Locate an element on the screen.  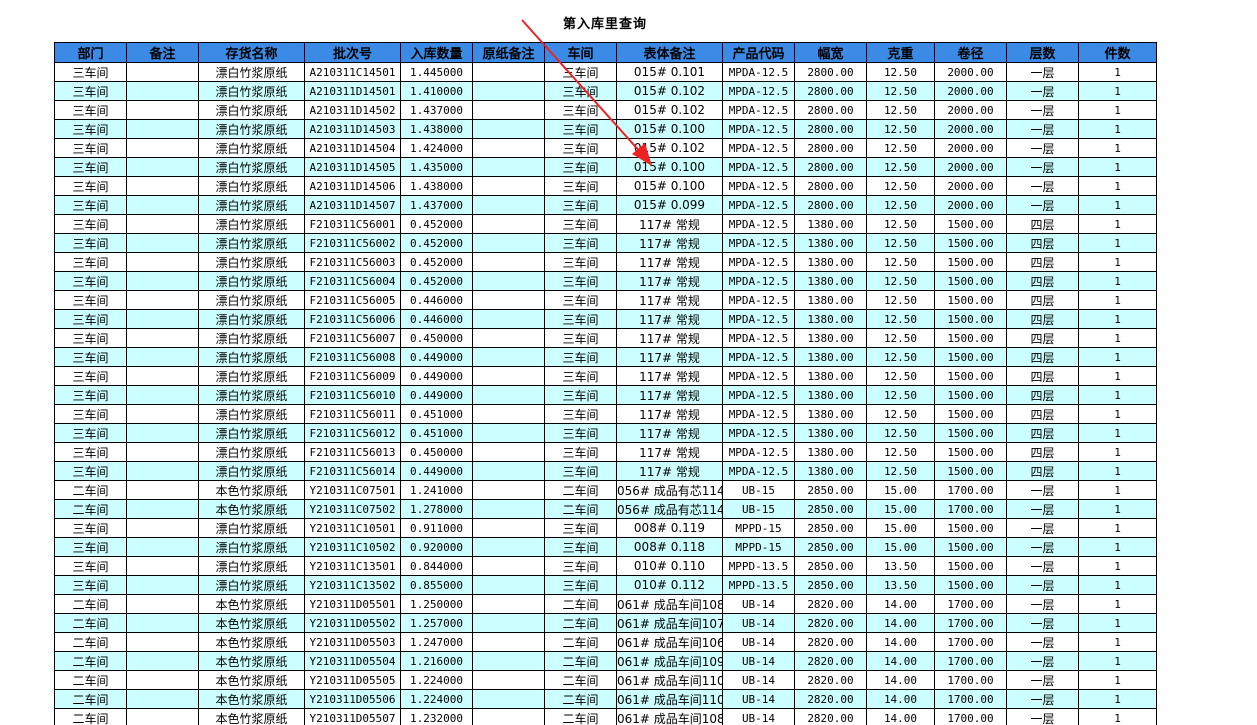
table-cell: 2000.00 is located at coordinates (970, 110).